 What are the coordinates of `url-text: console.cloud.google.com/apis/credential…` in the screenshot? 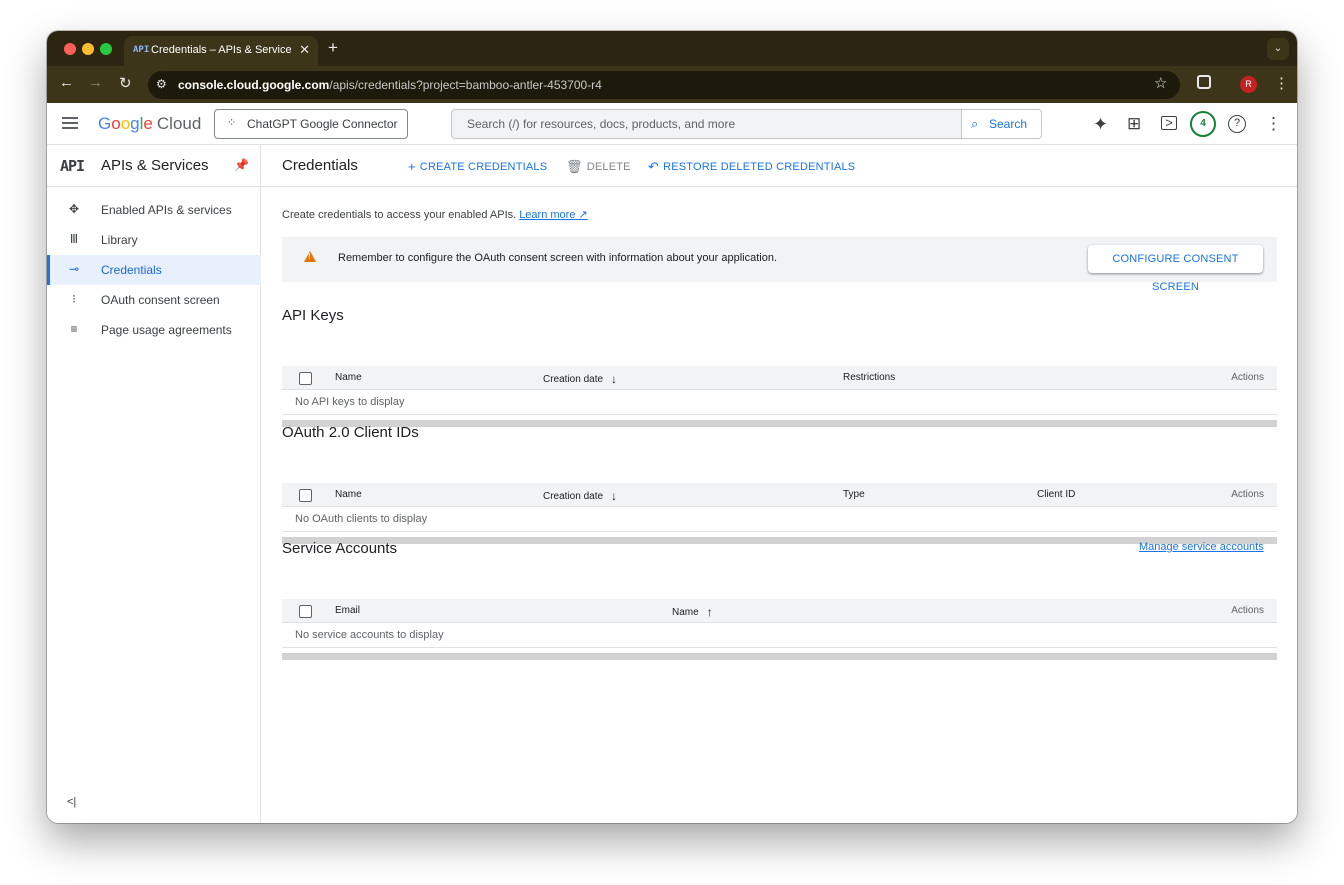 It's located at (390, 85).